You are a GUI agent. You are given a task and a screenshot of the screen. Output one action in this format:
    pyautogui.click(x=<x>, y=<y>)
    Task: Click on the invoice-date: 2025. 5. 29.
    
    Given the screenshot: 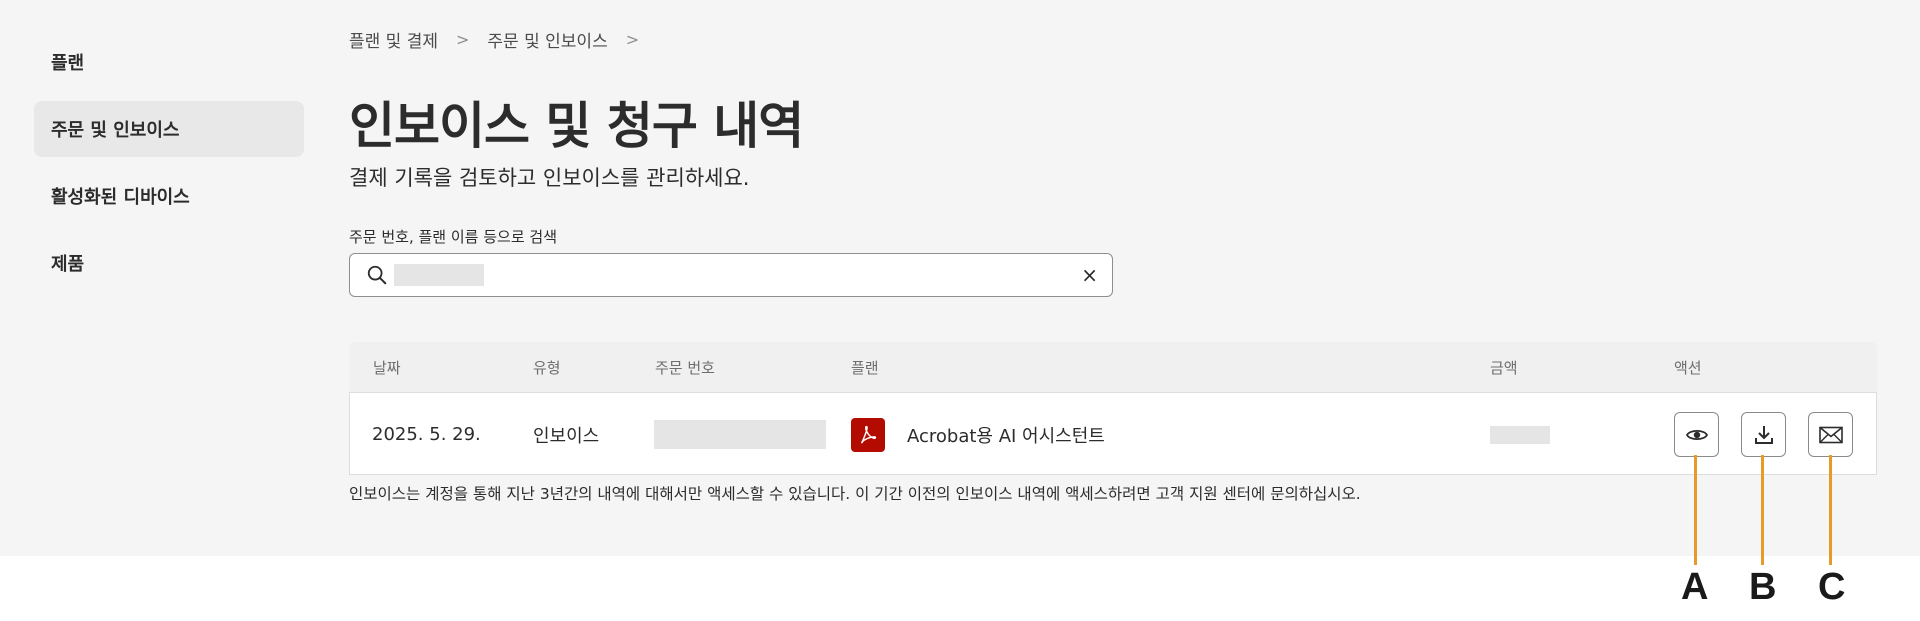 What is the action you would take?
    pyautogui.click(x=426, y=434)
    